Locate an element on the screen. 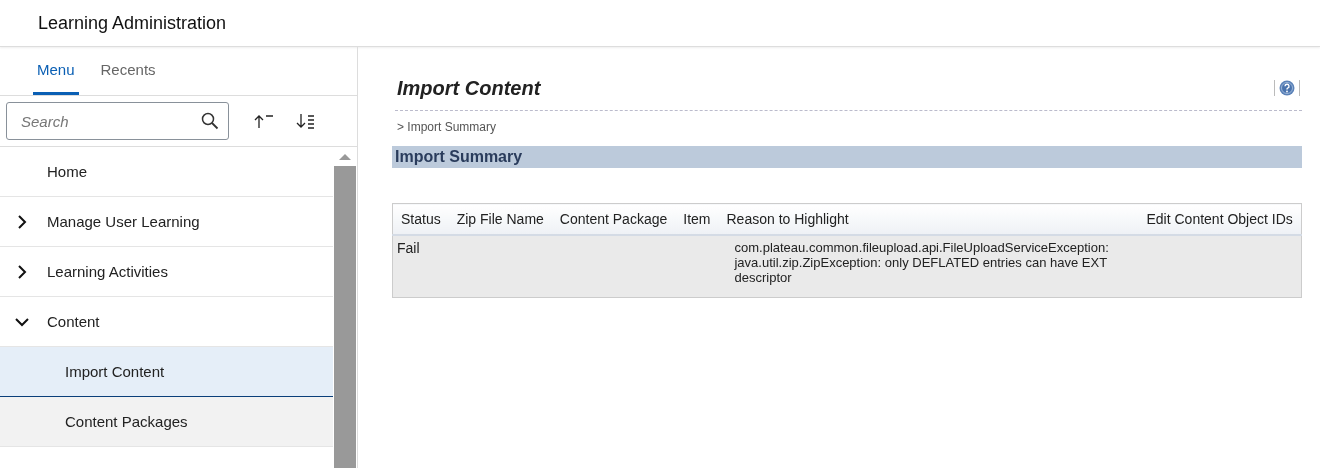 The height and width of the screenshot is (468, 1320). app-title: Learning Administration is located at coordinates (132, 23).